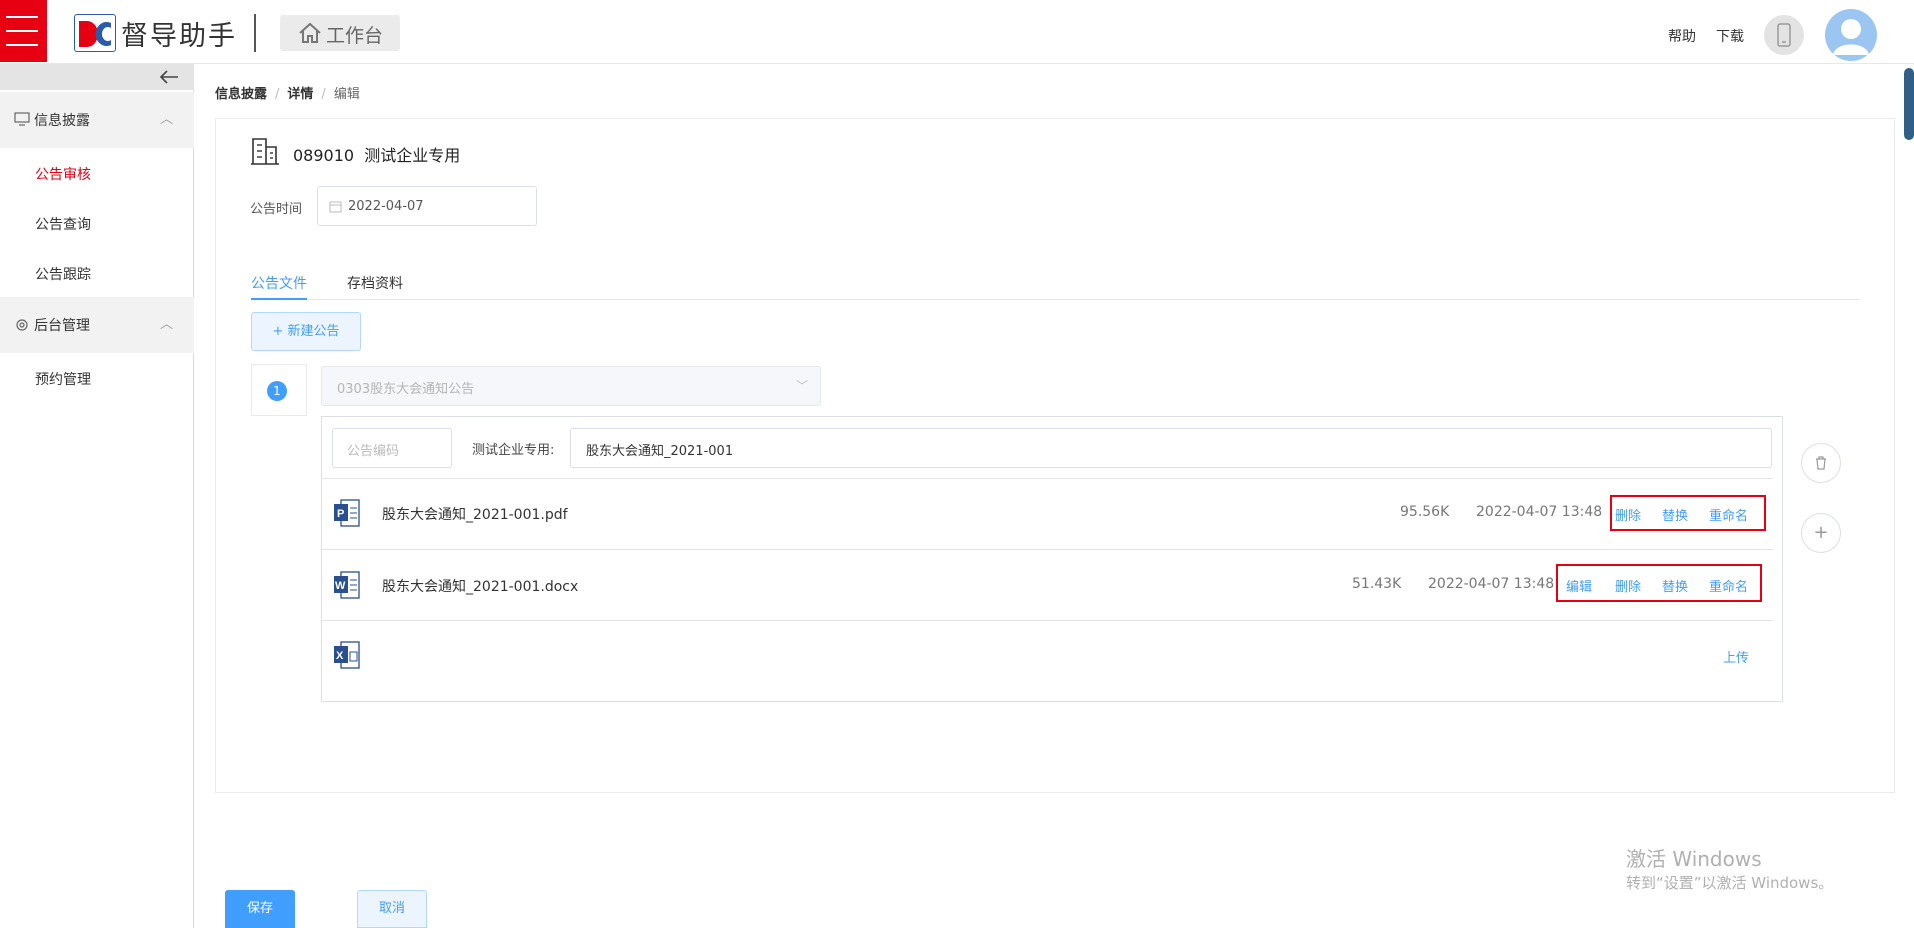 This screenshot has height=928, width=1914. Describe the element at coordinates (279, 299) in the screenshot. I see `active-tab-indicator` at that location.